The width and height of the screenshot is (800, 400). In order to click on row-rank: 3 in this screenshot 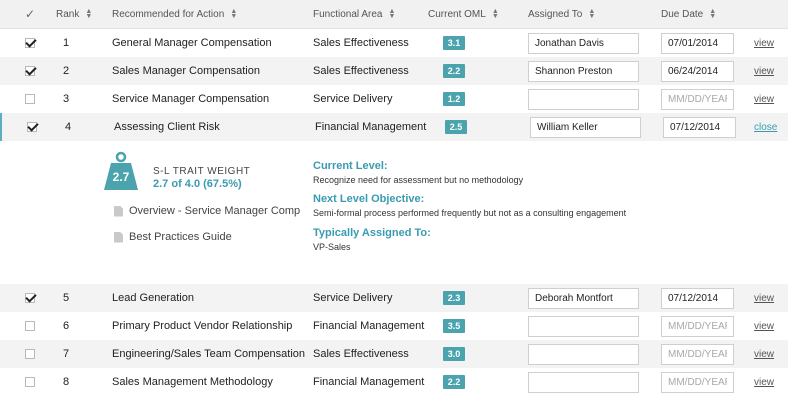, I will do `click(66, 99)`.